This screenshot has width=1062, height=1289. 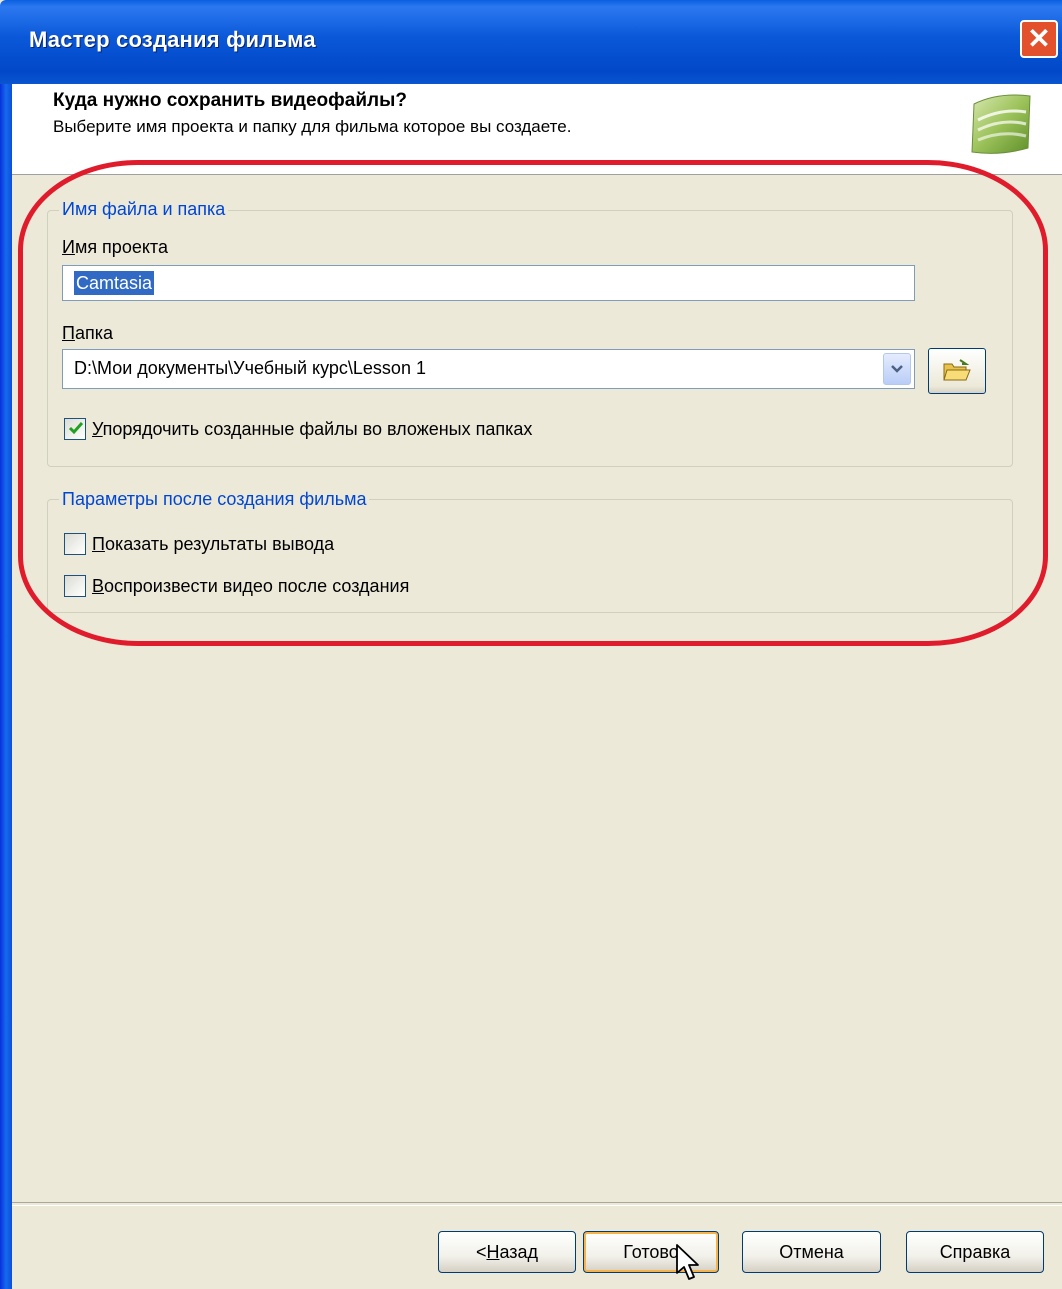 I want to click on header-title: Куда нужно сохранить видеофайлы?, so click(x=230, y=100).